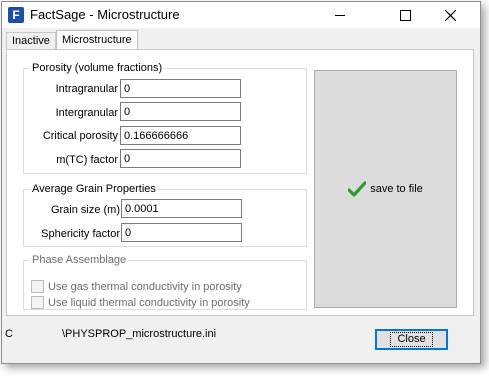 Image resolution: width=489 pixels, height=376 pixels. Describe the element at coordinates (241, 15) in the screenshot. I see `title-bar: F FactSage - Microstructure` at that location.